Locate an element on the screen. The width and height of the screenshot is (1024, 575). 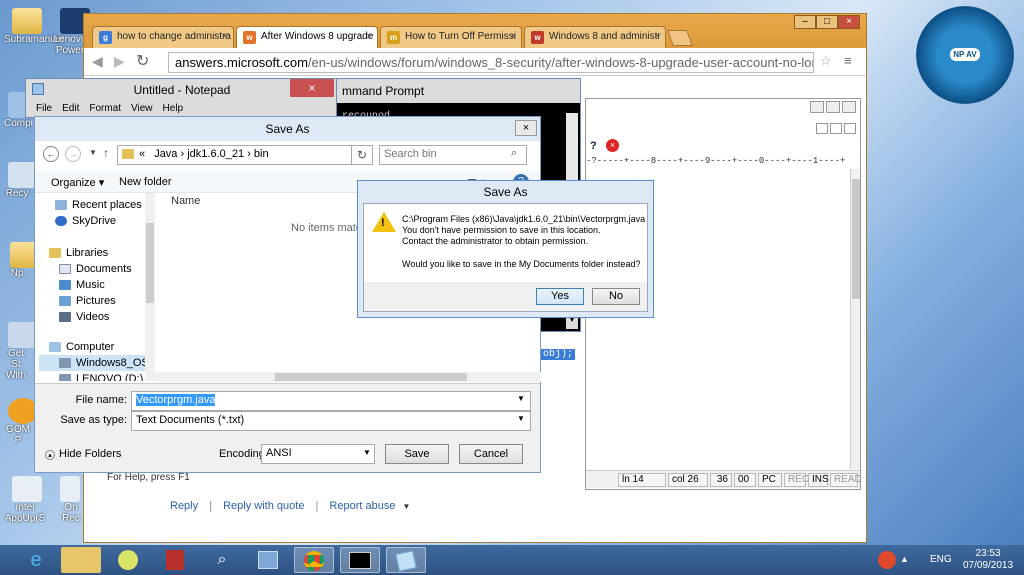
restore-button is located at coordinates (836, 128).